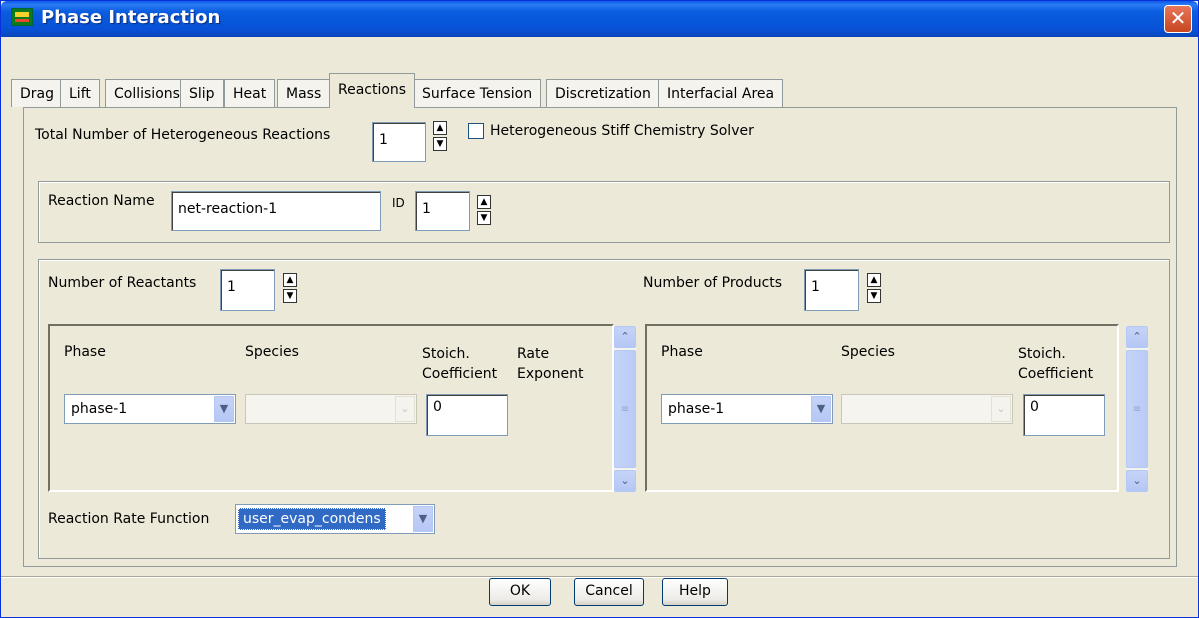  I want to click on tab-reactions: Reactions, so click(372, 90).